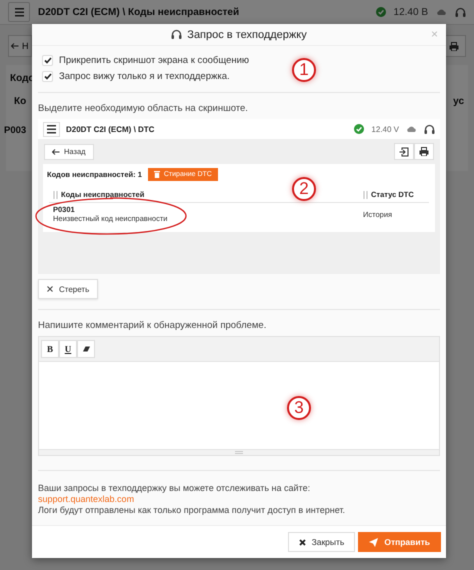  Describe the element at coordinates (68, 289) in the screenshot. I see `clear-button: Стереть` at that location.